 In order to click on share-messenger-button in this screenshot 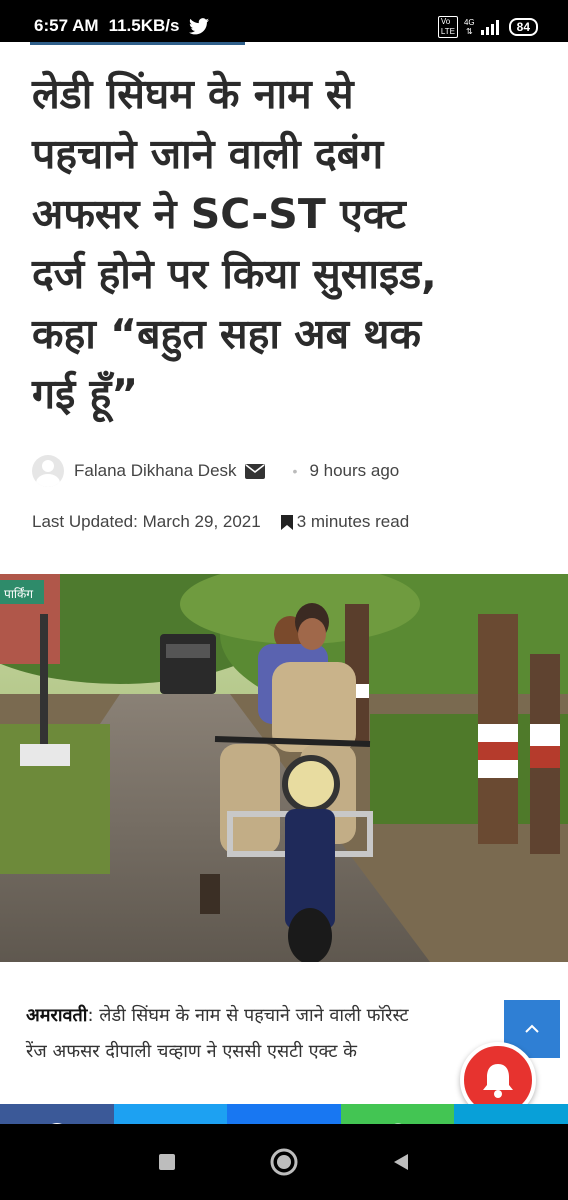, I will do `click(284, 1114)`.